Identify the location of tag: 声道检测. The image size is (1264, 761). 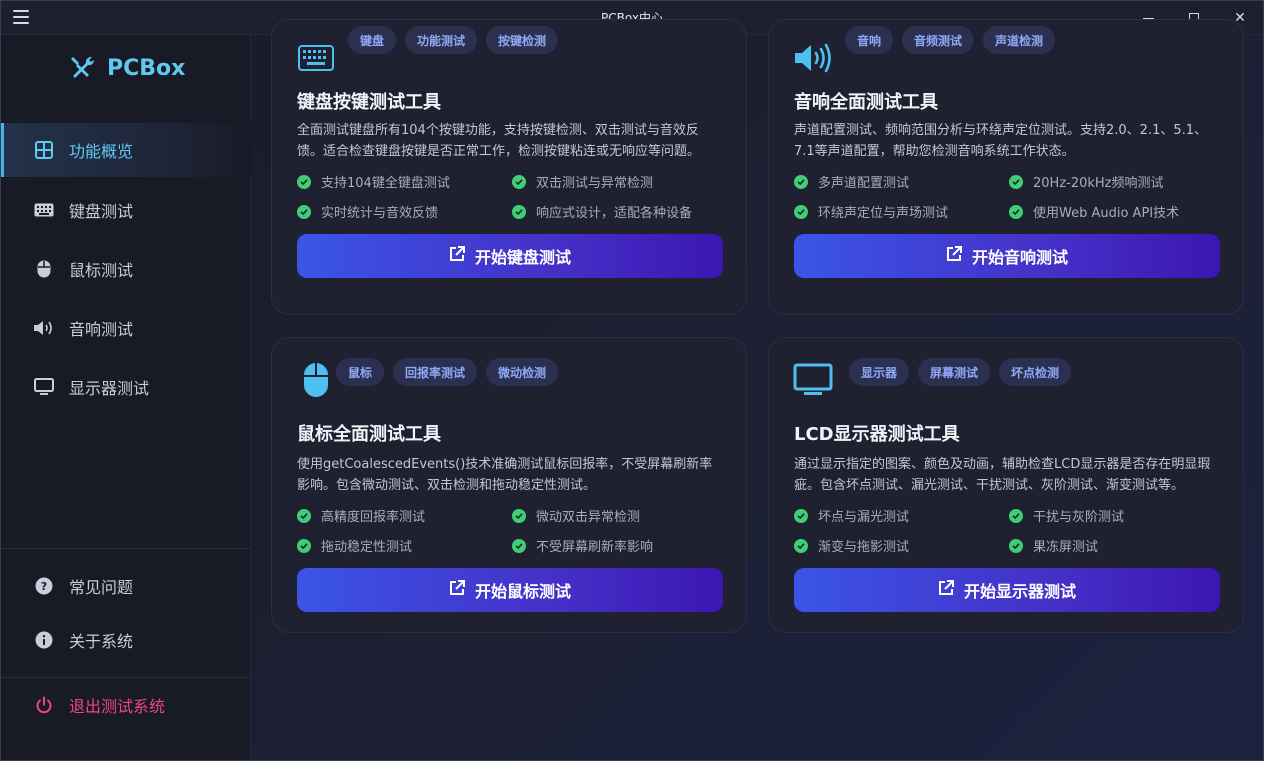
(1019, 40).